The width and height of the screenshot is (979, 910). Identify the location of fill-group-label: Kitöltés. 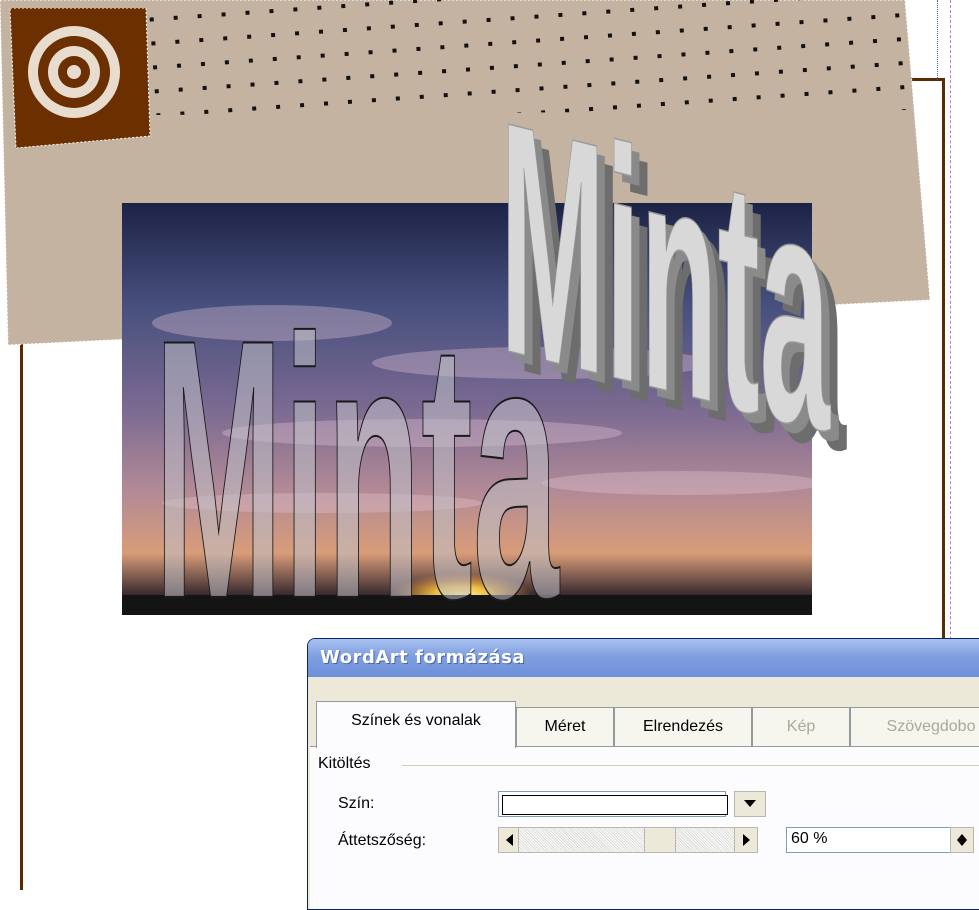
(344, 763).